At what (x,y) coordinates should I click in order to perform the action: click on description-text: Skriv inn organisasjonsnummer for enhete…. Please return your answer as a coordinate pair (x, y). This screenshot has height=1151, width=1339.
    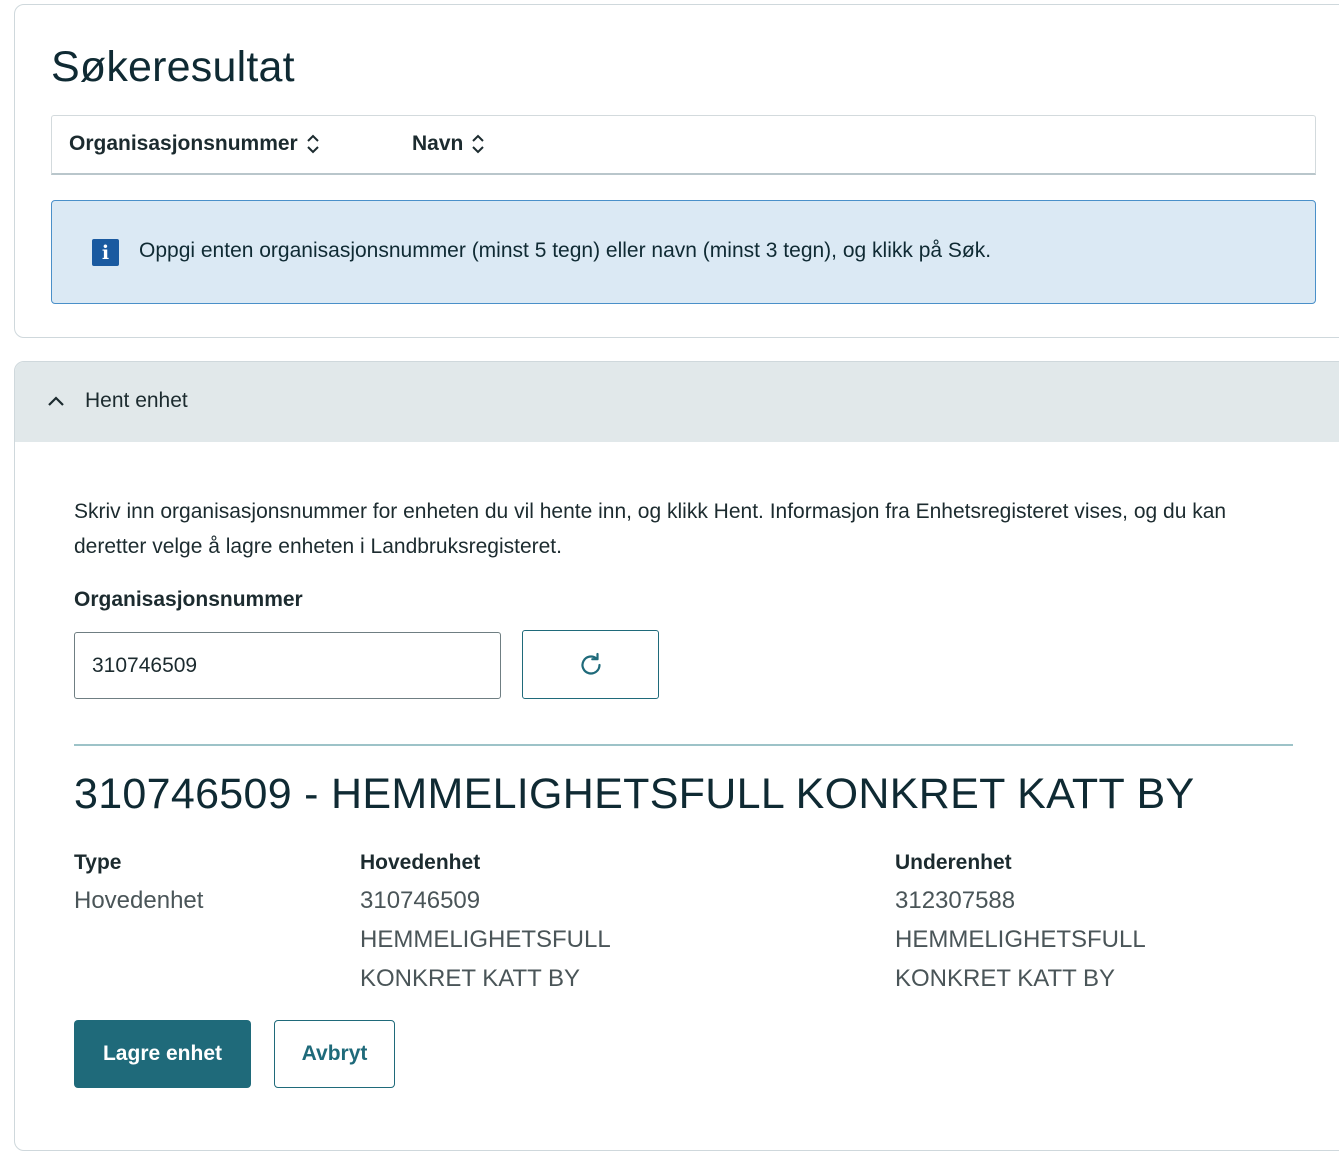
    Looking at the image, I should click on (650, 529).